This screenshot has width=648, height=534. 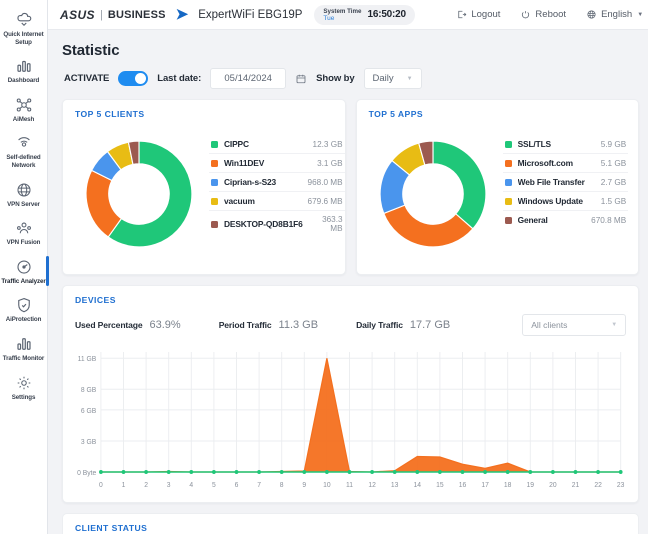 What do you see at coordinates (478, 14) in the screenshot?
I see `logout-button: Logout` at bounding box center [478, 14].